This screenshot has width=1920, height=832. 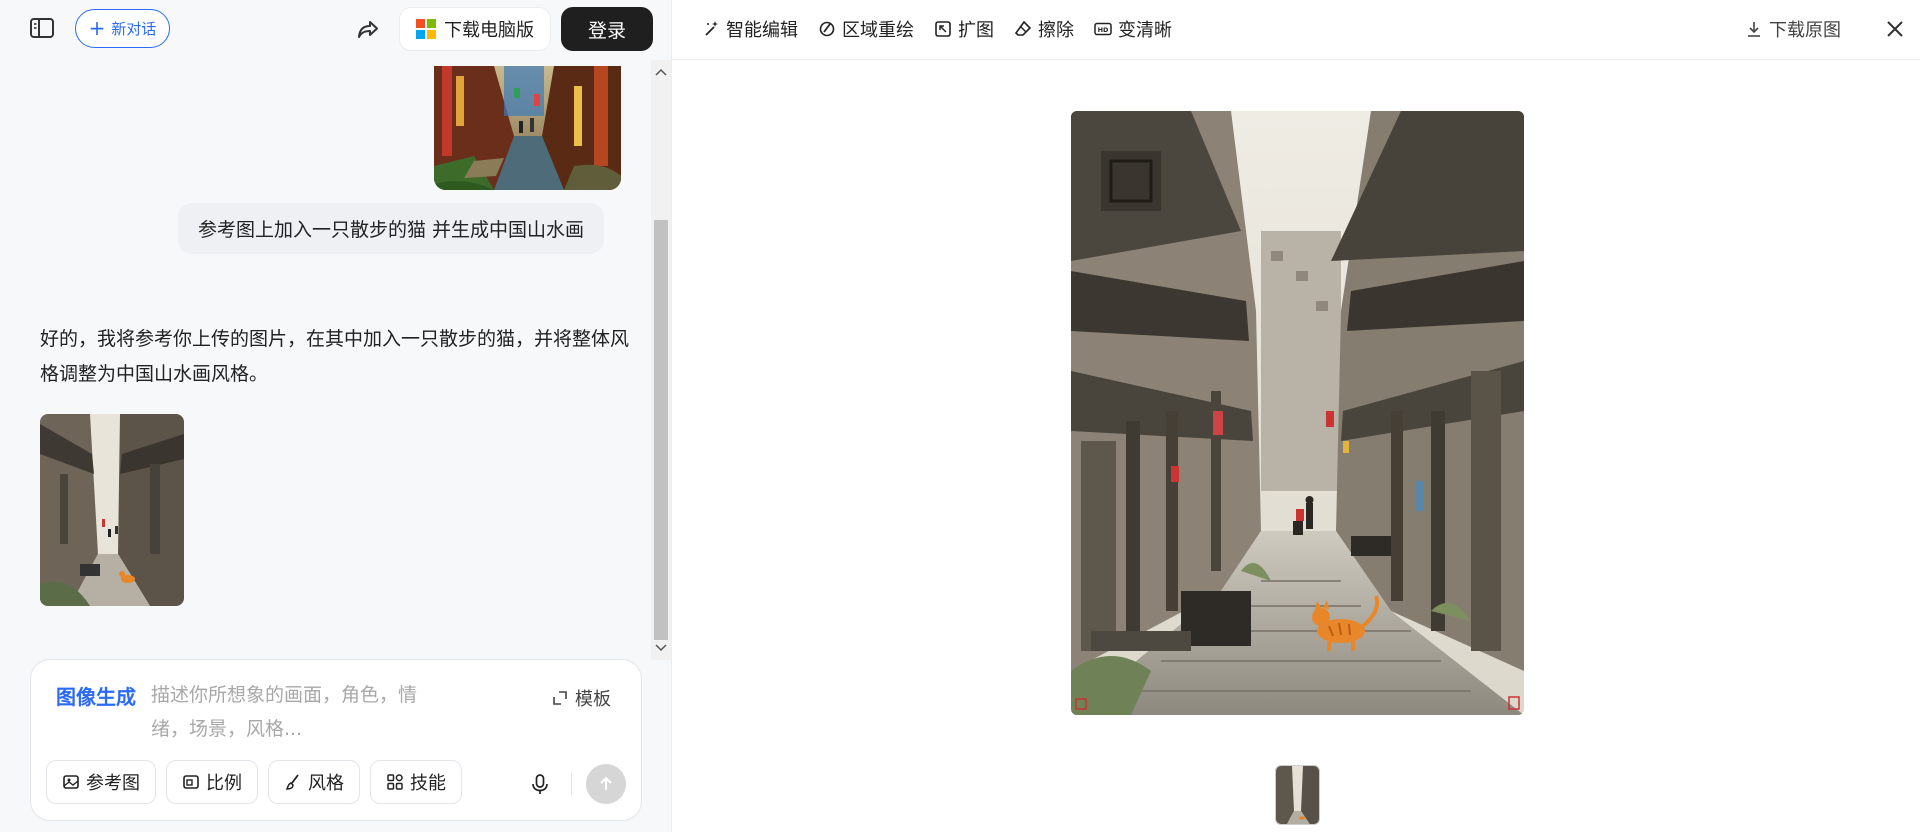 I want to click on viewer-toolbar: 智能编辑 区域重绘 扩图 擦除 HD 变清晰 下载原图, so click(x=1296, y=30).